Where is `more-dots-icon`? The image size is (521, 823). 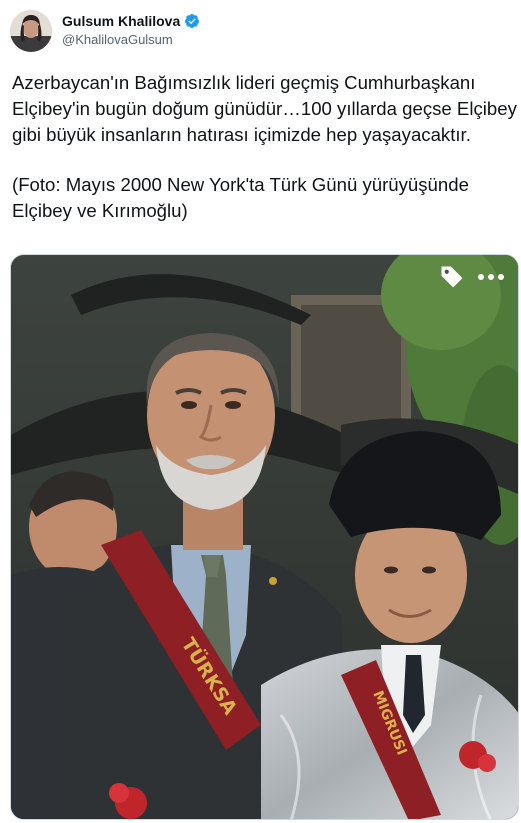 more-dots-icon is located at coordinates (491, 277).